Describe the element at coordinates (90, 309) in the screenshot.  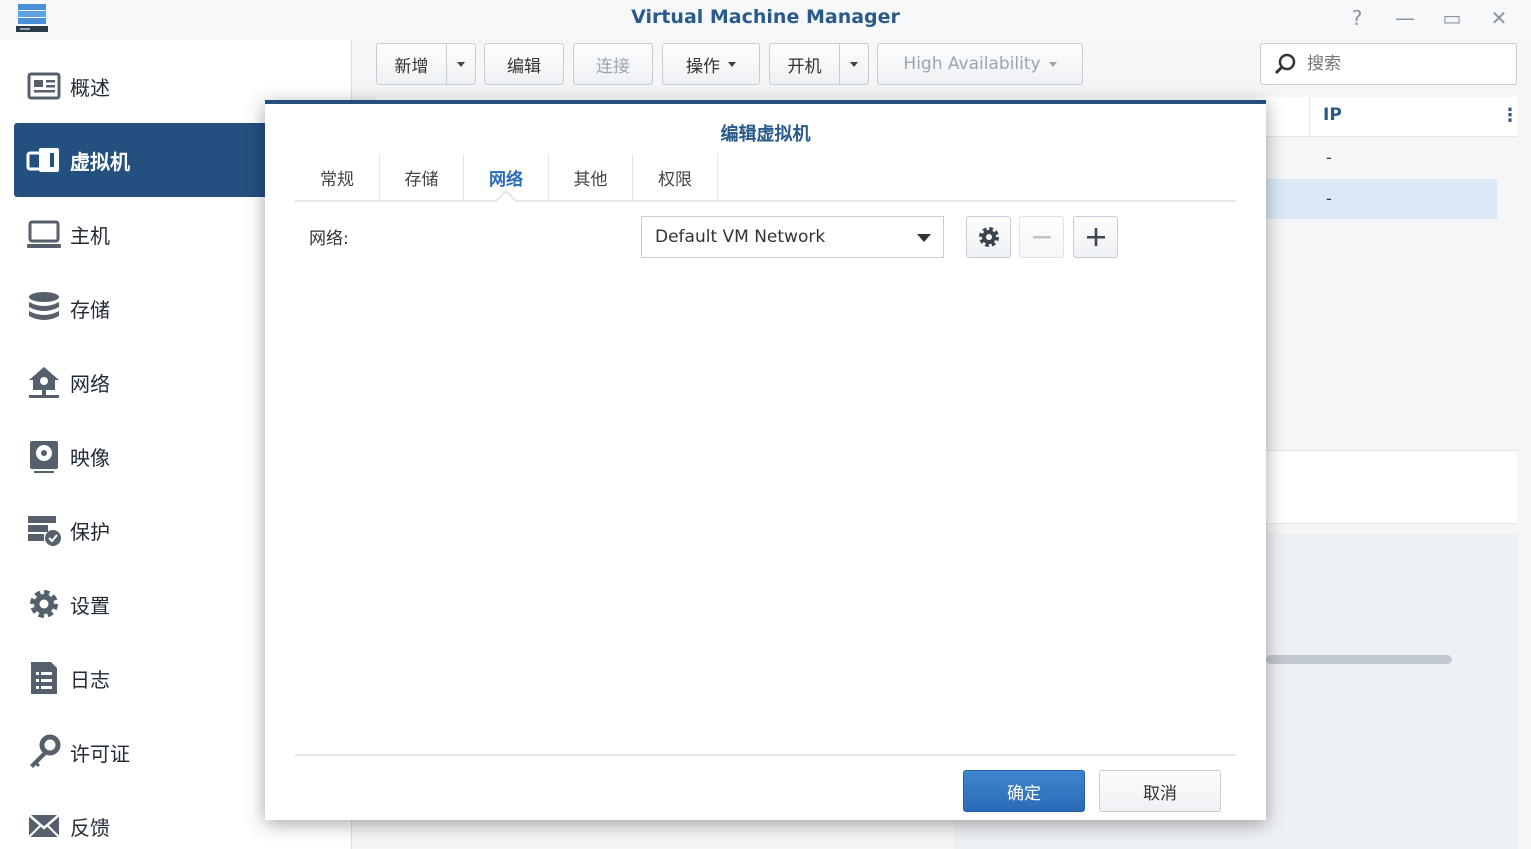
I see `sidebar-item-label: 存储` at that location.